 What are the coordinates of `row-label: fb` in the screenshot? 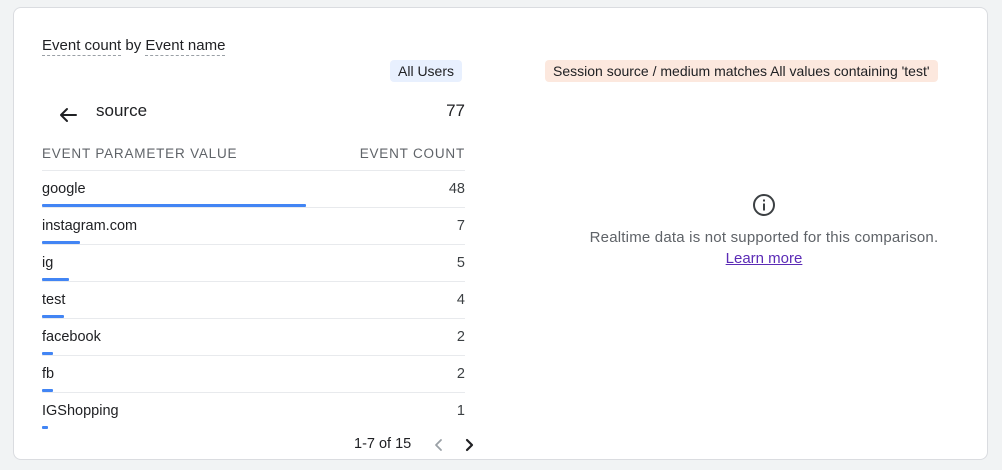 It's located at (48, 374).